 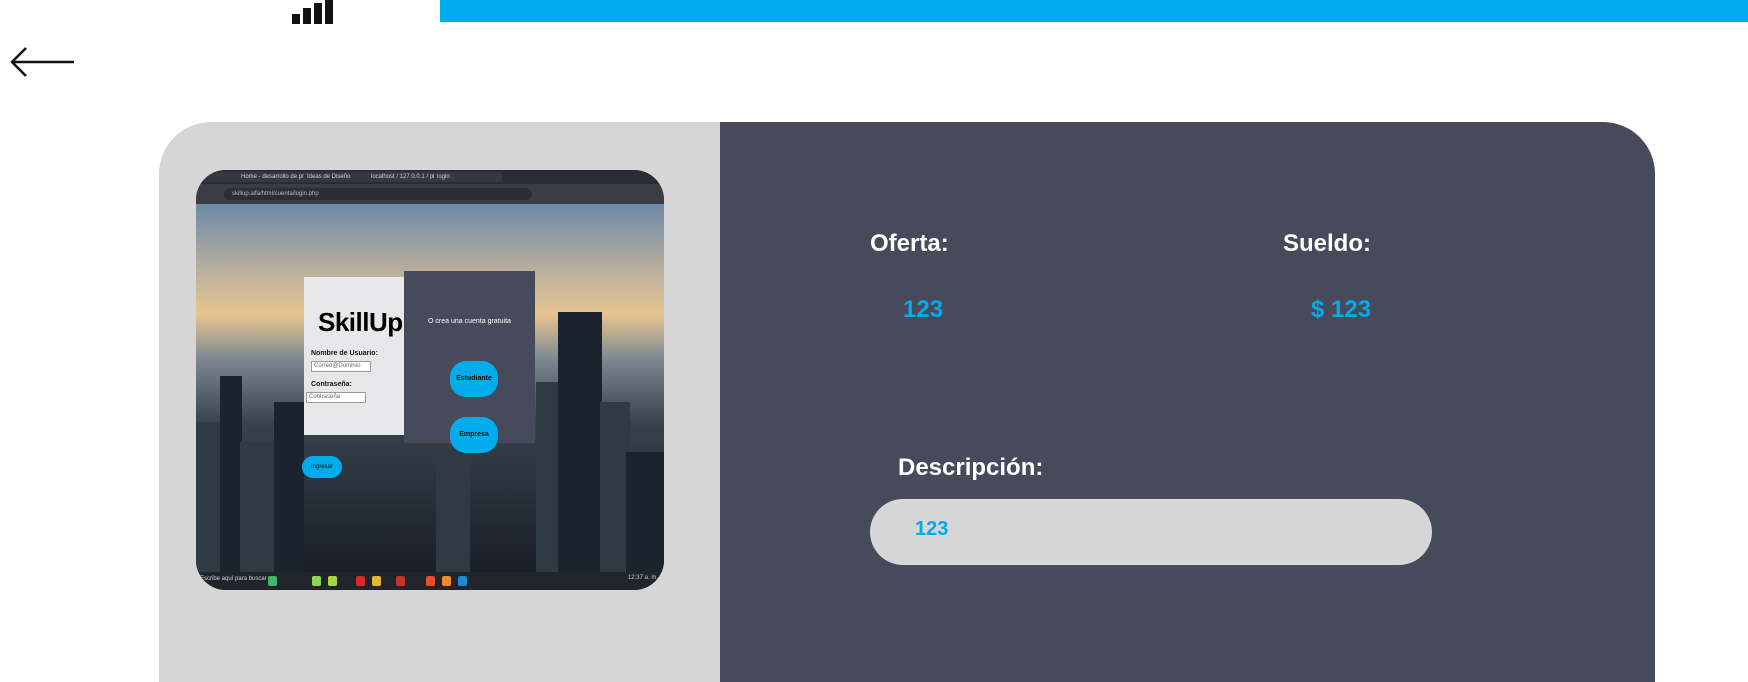 I want to click on browser-url: skillup.alfa/html/cuenta/login.php, so click(x=378, y=194).